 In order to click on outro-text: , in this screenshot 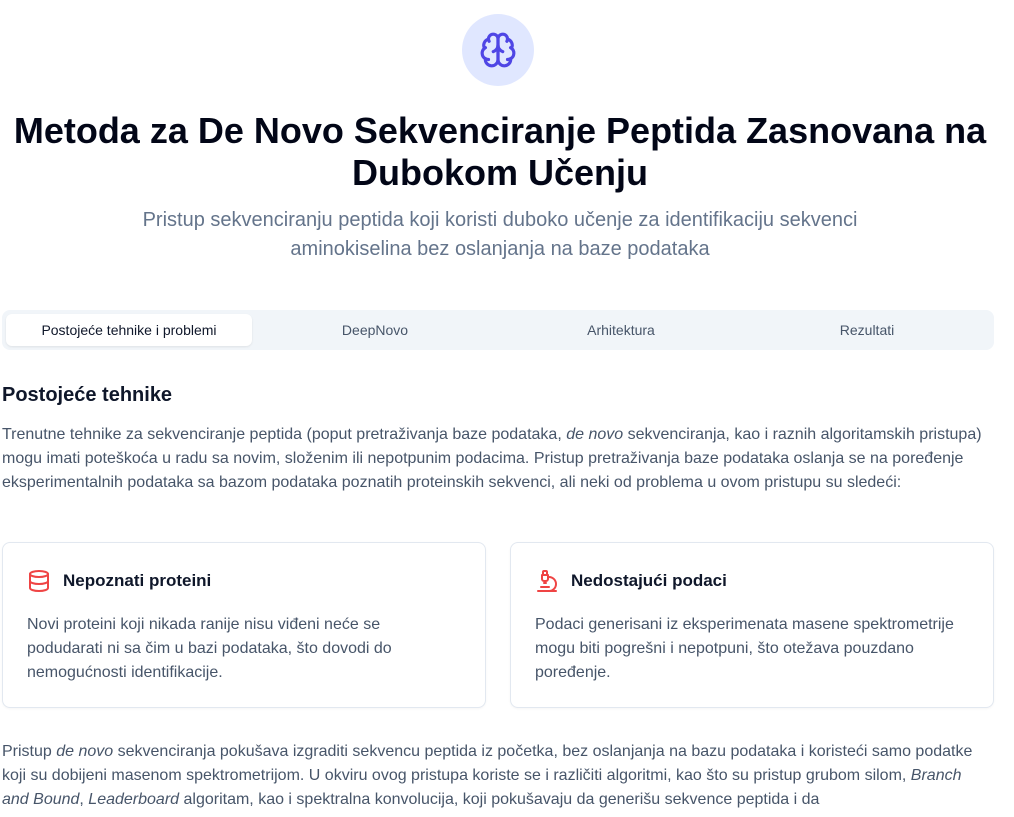, I will do `click(84, 799)`.